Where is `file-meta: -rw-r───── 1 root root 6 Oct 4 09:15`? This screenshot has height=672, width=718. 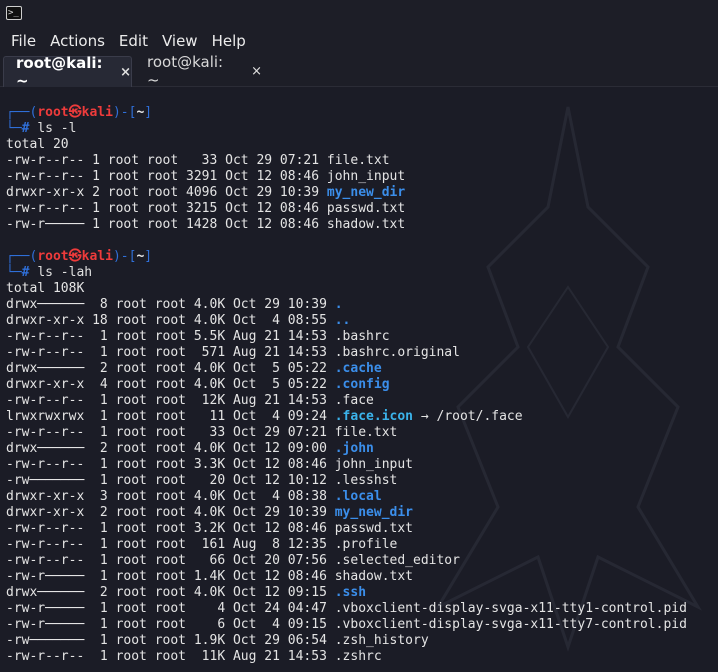 file-meta: -rw-r───── 1 root root 6 Oct 4 09:15 is located at coordinates (170, 624).